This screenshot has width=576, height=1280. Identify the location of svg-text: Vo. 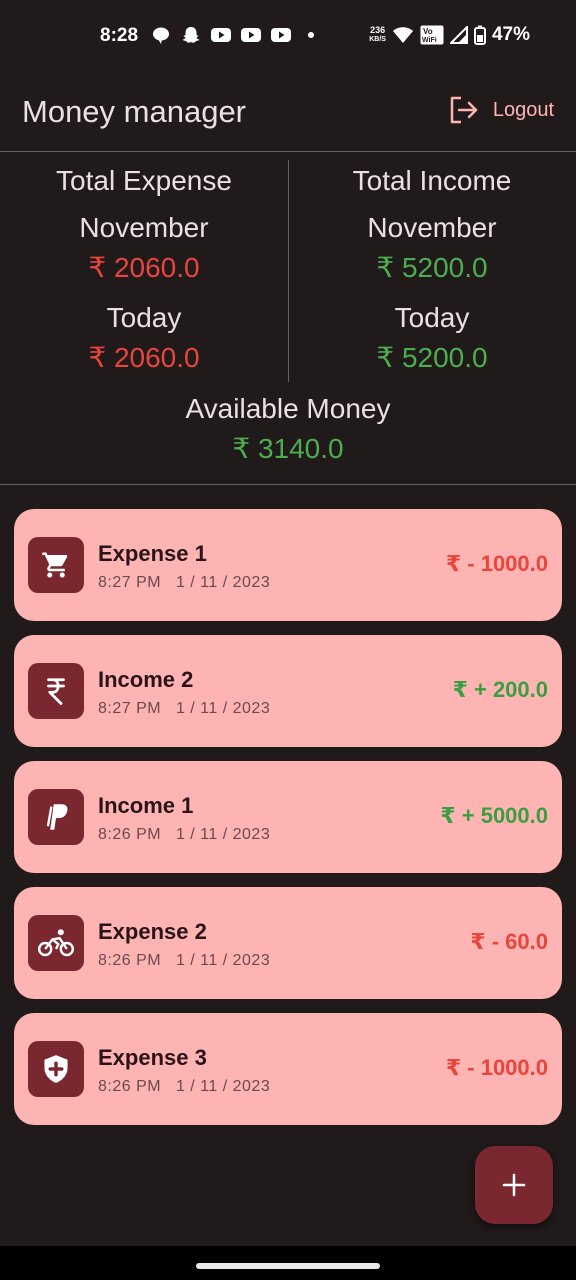
(428, 31).